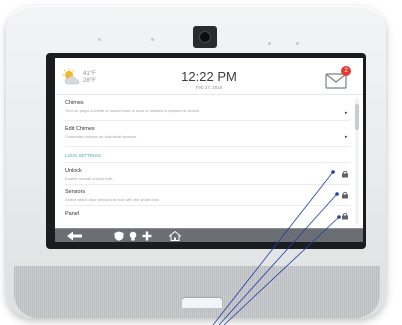 The height and width of the screenshot is (325, 402). Describe the element at coordinates (175, 236) in the screenshot. I see `home-icon` at that location.